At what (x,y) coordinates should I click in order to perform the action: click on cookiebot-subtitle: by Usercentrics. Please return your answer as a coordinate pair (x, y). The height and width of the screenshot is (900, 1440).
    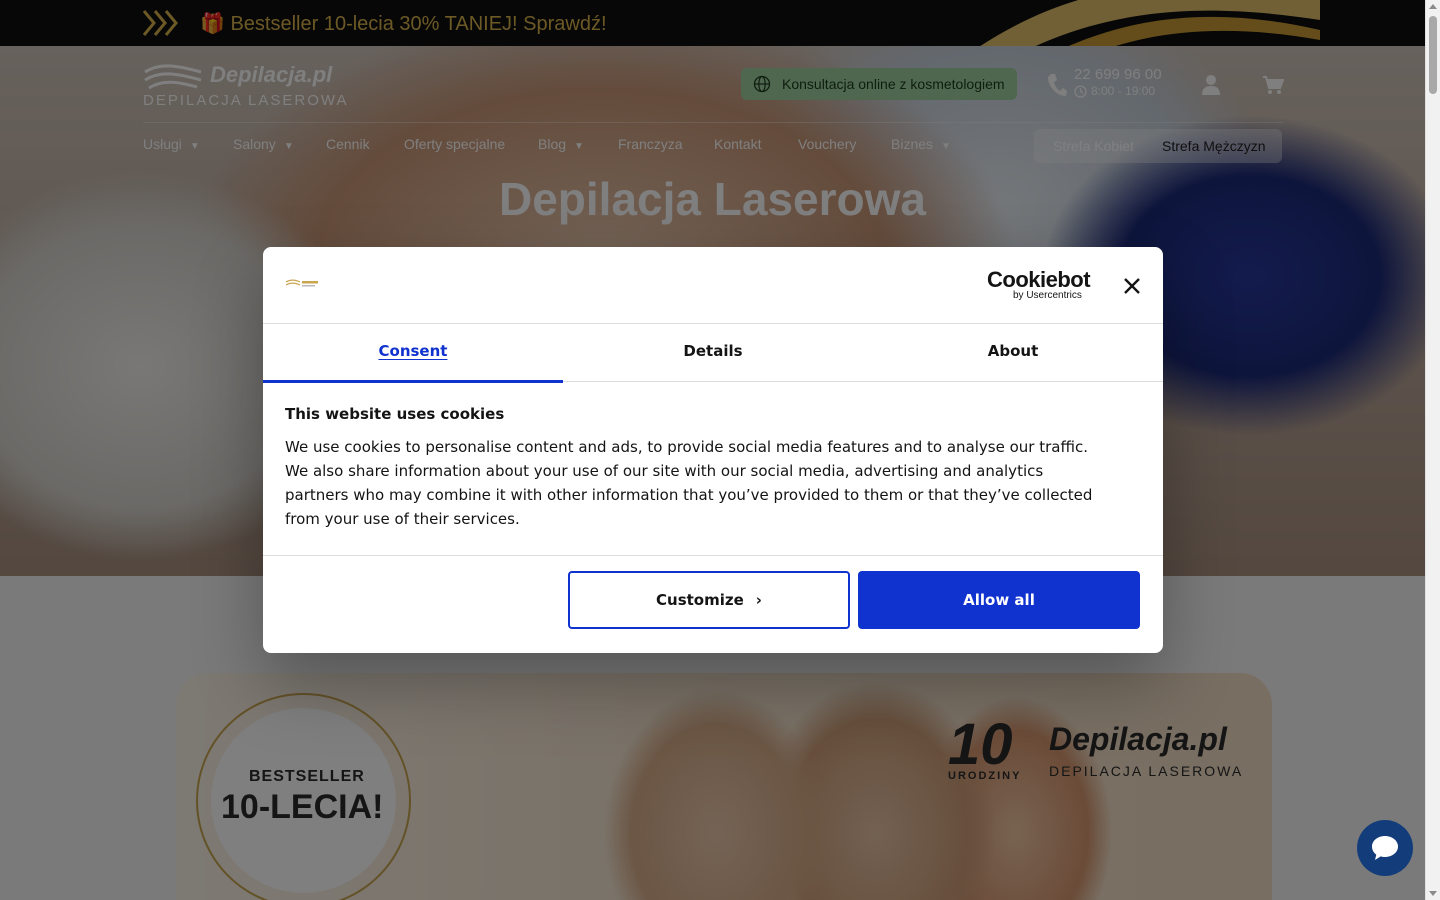
    Looking at the image, I should click on (1047, 295).